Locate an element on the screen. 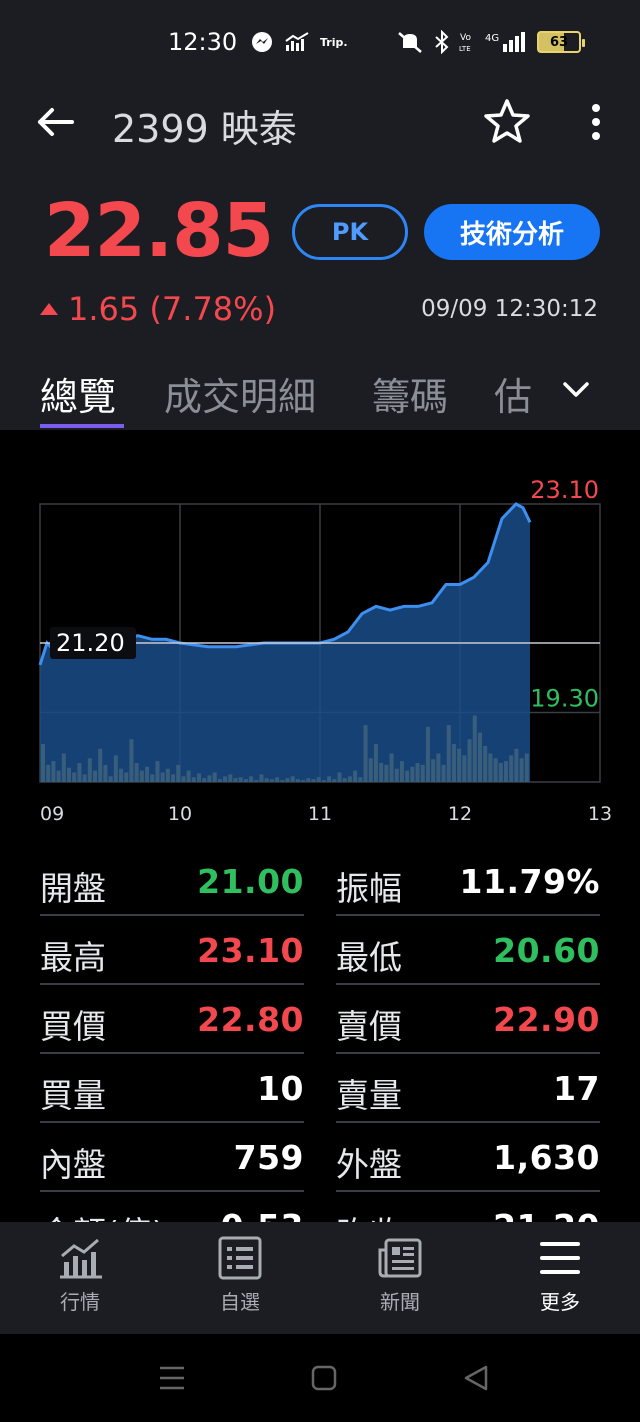  nav-news: 新聞 is located at coordinates (400, 1275).